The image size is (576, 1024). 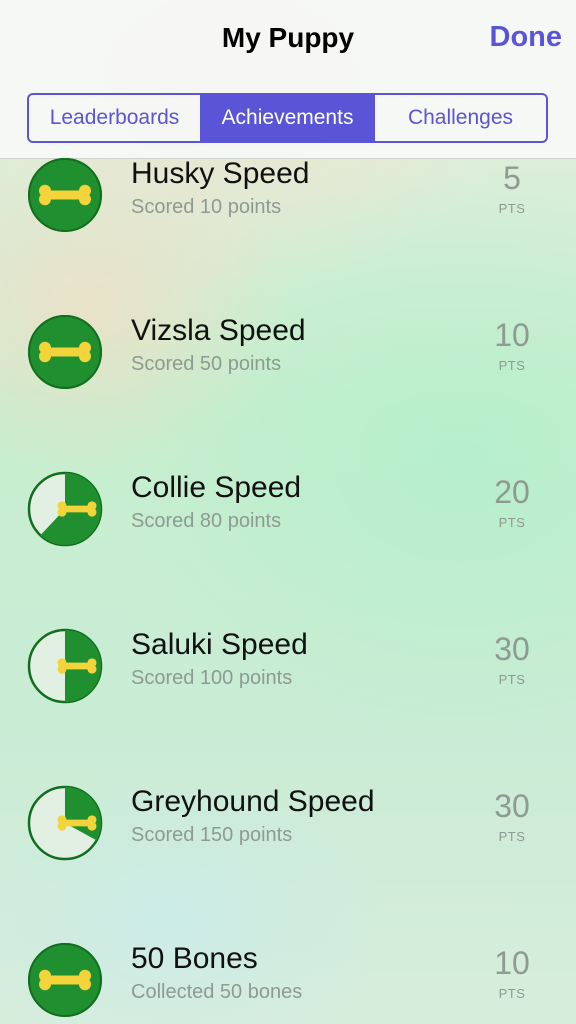 I want to click on done-button: Done, so click(x=526, y=37).